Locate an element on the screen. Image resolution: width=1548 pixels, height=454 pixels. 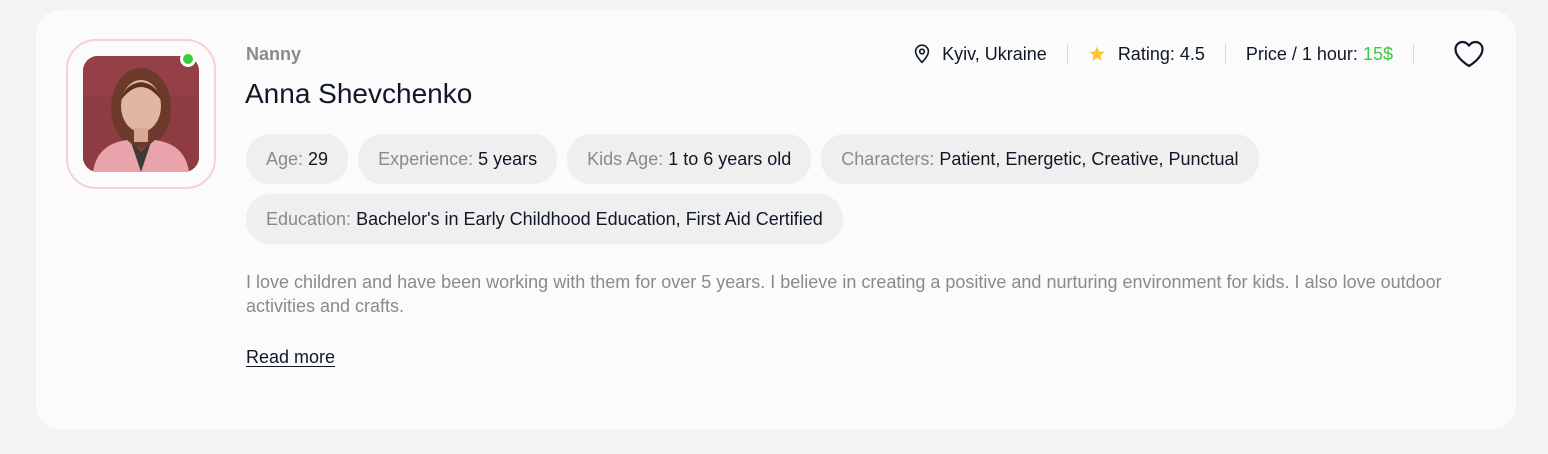
online-status-dot is located at coordinates (188, 59).